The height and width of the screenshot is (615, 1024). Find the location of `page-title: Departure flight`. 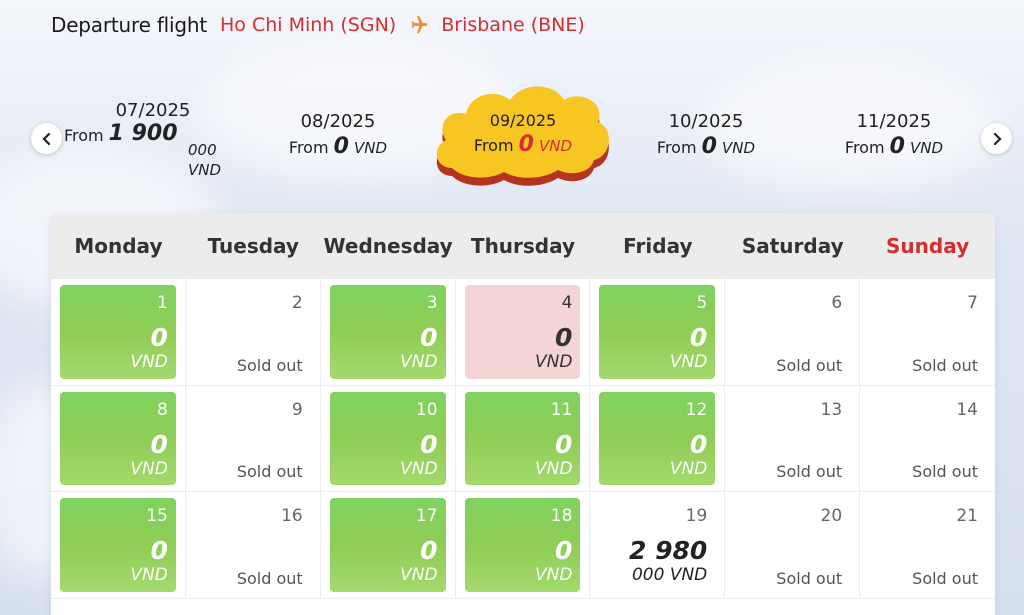

page-title: Departure flight is located at coordinates (129, 25).